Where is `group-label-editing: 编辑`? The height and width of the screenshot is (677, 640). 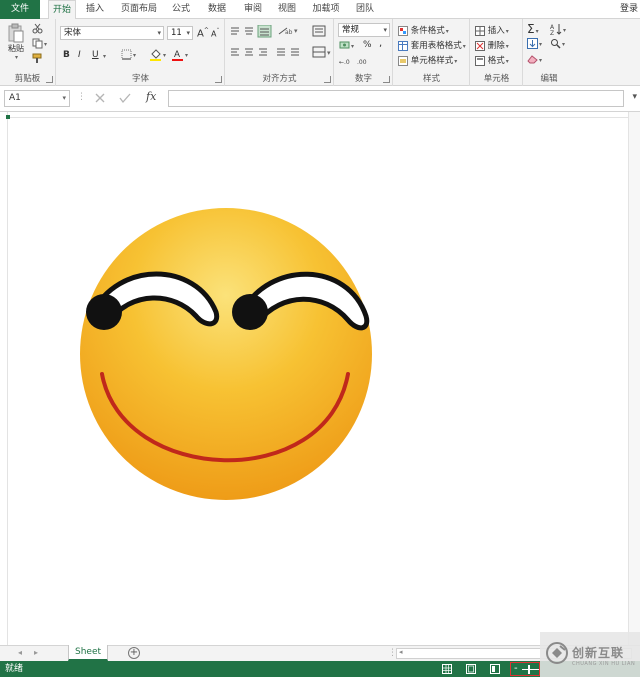
group-label-editing: 编辑 is located at coordinates (549, 79).